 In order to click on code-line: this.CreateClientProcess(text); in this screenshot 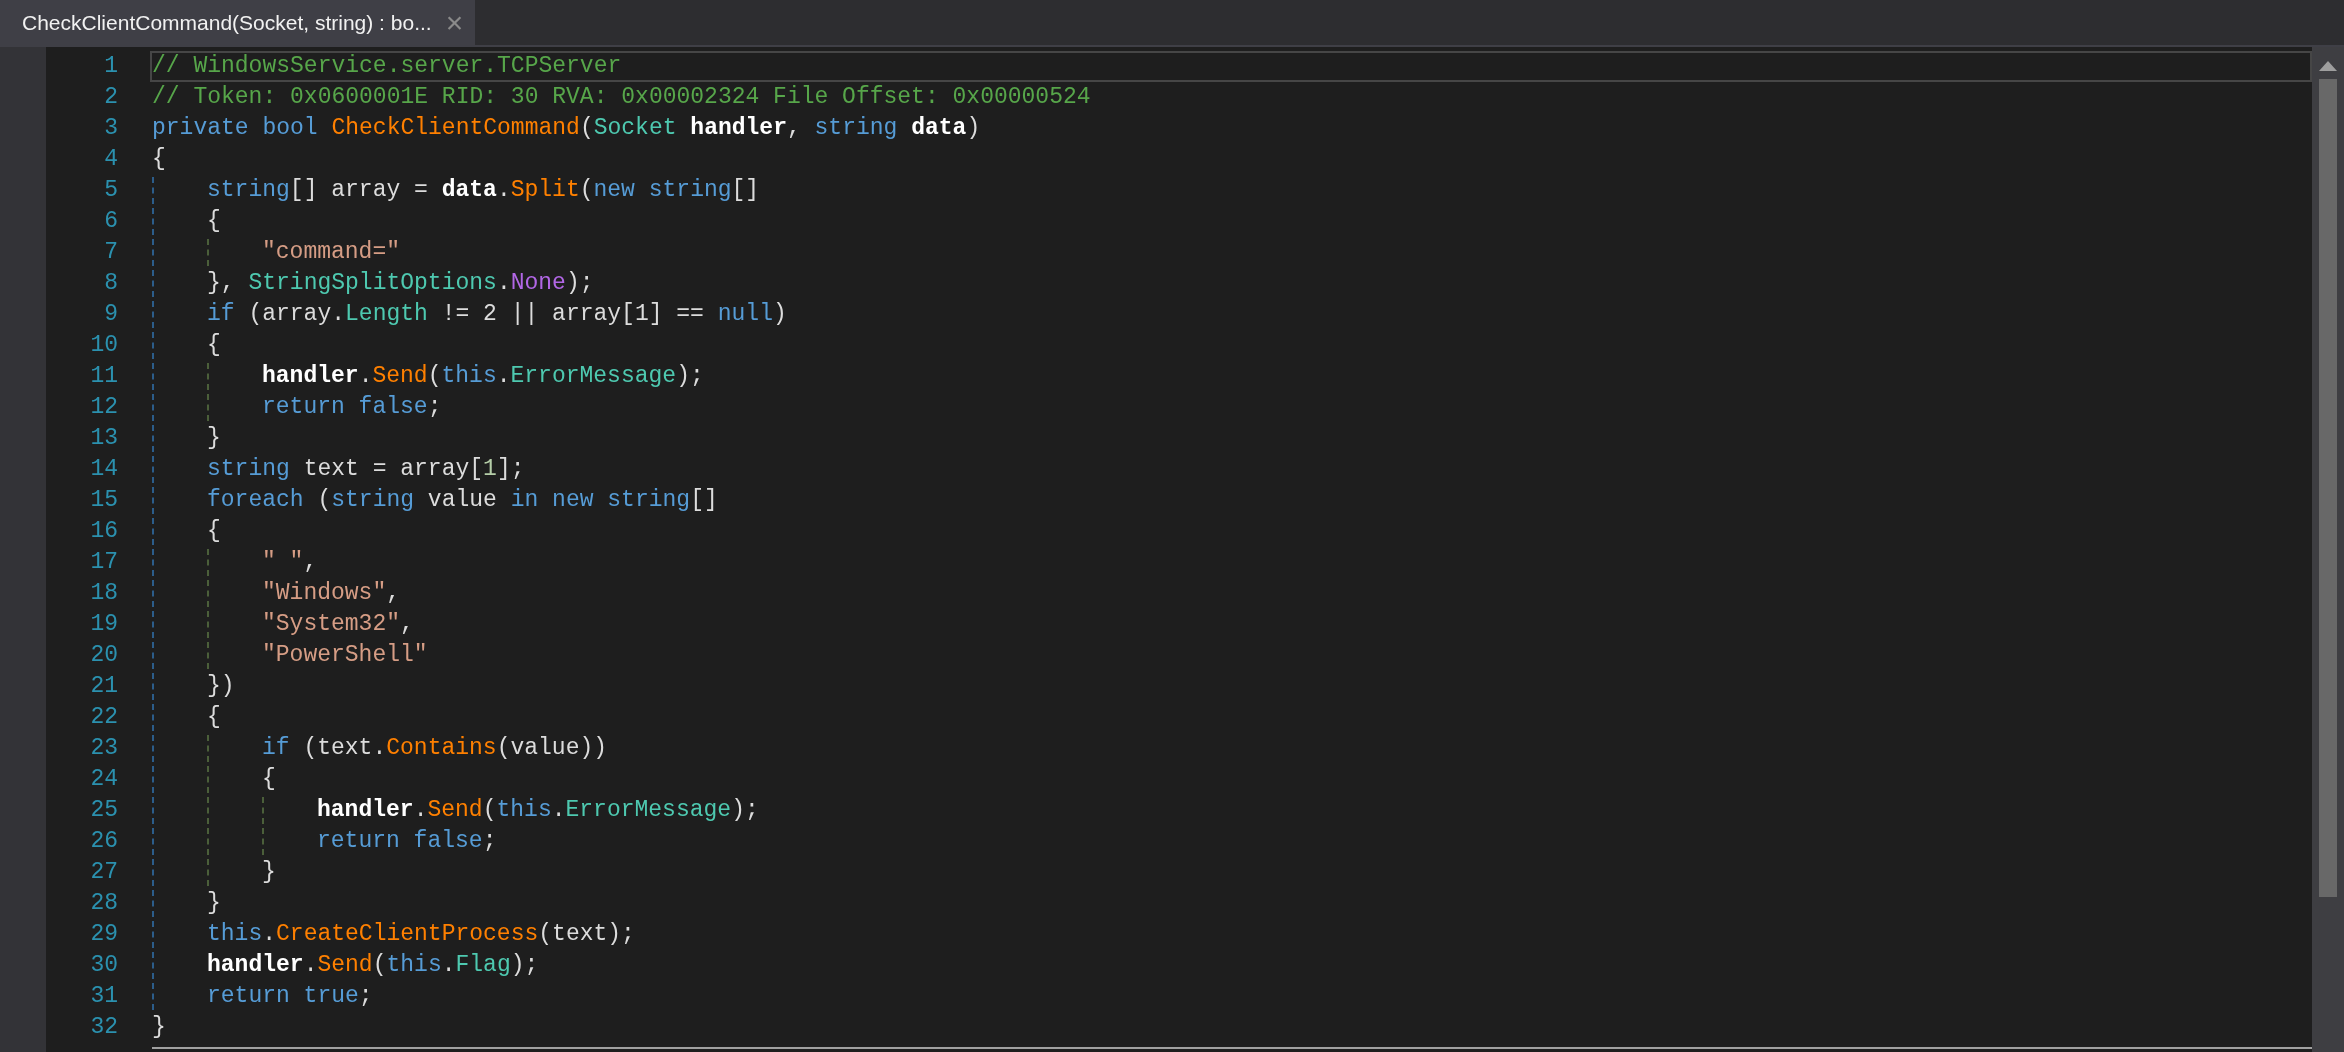, I will do `click(1231, 934)`.